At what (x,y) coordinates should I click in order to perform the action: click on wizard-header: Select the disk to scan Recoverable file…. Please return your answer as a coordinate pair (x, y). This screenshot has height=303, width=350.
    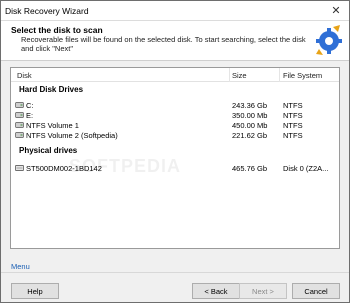
    Looking at the image, I should click on (175, 41).